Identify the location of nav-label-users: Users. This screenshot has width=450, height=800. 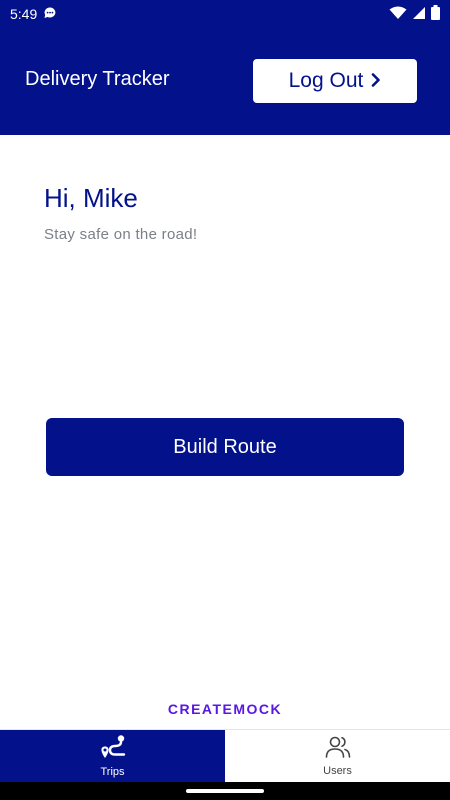
(337, 771).